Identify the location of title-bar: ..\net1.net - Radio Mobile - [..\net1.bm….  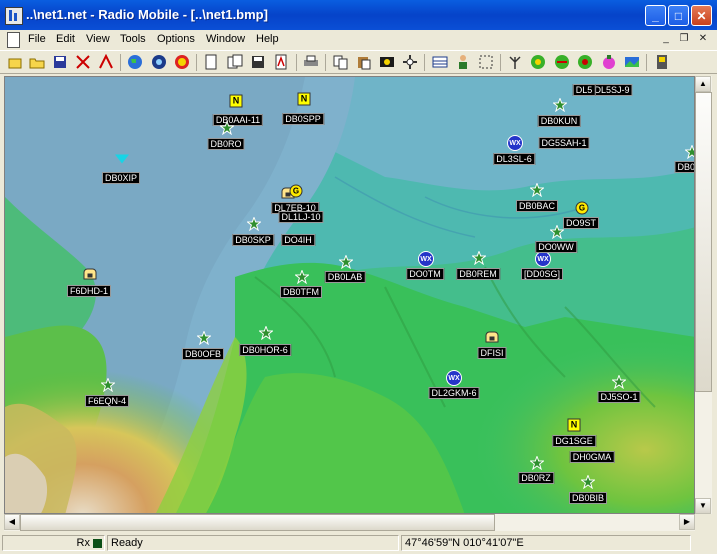
(358, 15).